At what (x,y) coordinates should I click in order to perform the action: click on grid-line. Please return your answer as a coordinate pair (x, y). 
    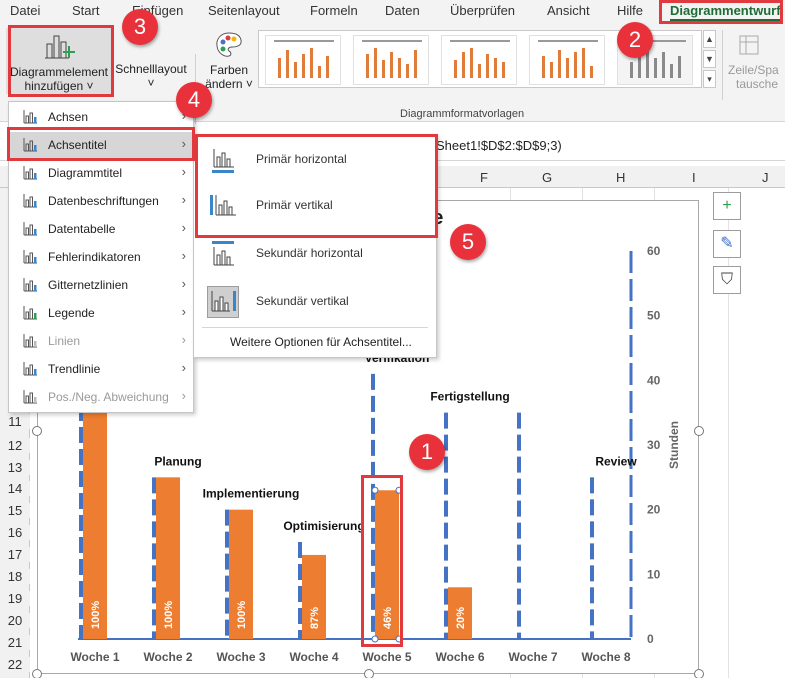
    Looking at the image, I should click on (728, 433).